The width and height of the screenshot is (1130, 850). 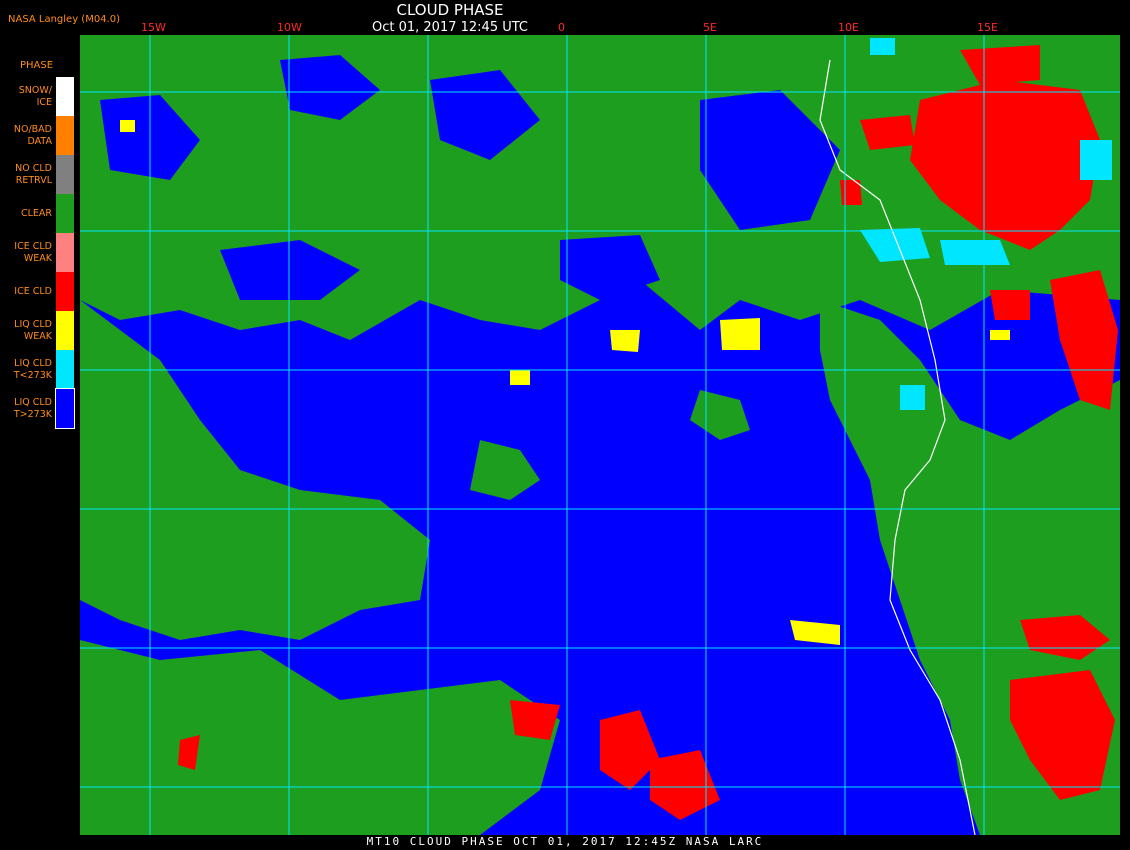 What do you see at coordinates (35, 96) in the screenshot?
I see `legend-label: SNOW/ ICE` at bounding box center [35, 96].